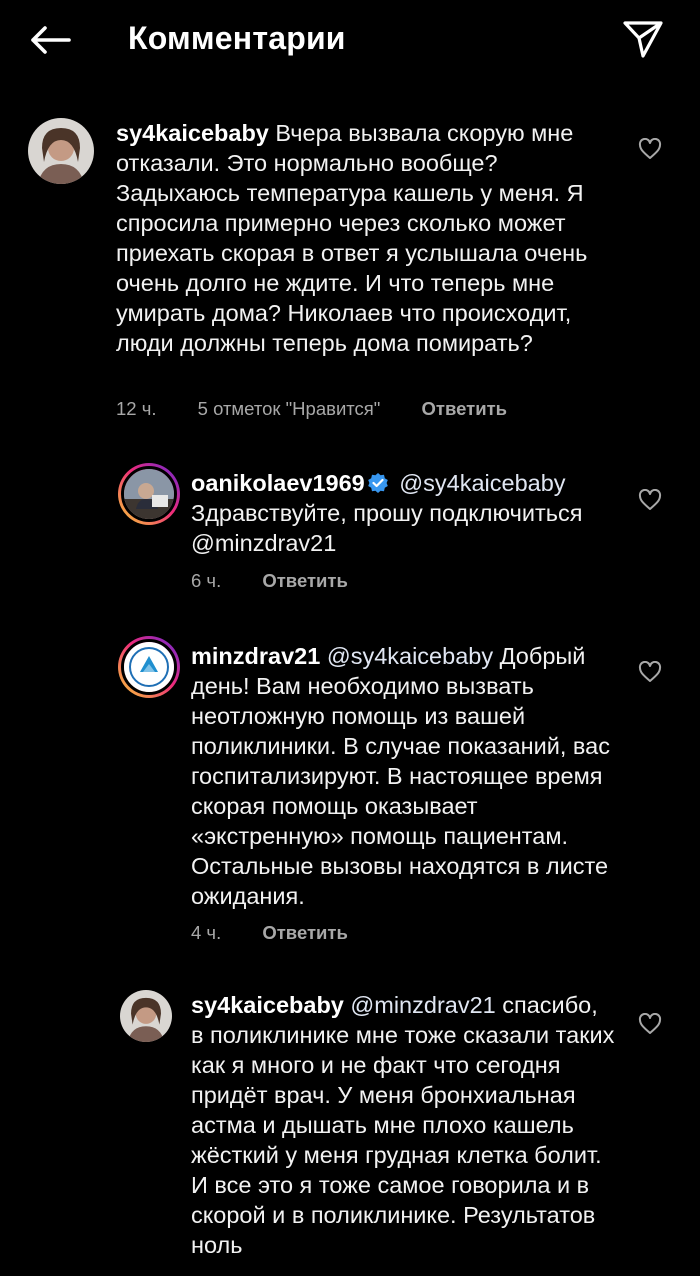 The width and height of the screenshot is (700, 1276). Describe the element at coordinates (377, 483) in the screenshot. I see `verified-badge-icon` at that location.